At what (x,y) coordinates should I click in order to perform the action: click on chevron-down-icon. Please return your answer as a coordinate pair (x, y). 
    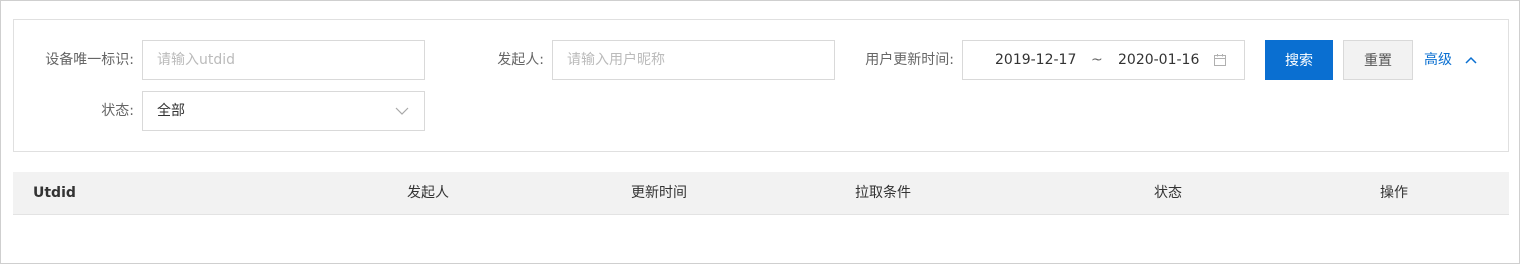
    Looking at the image, I should click on (402, 111).